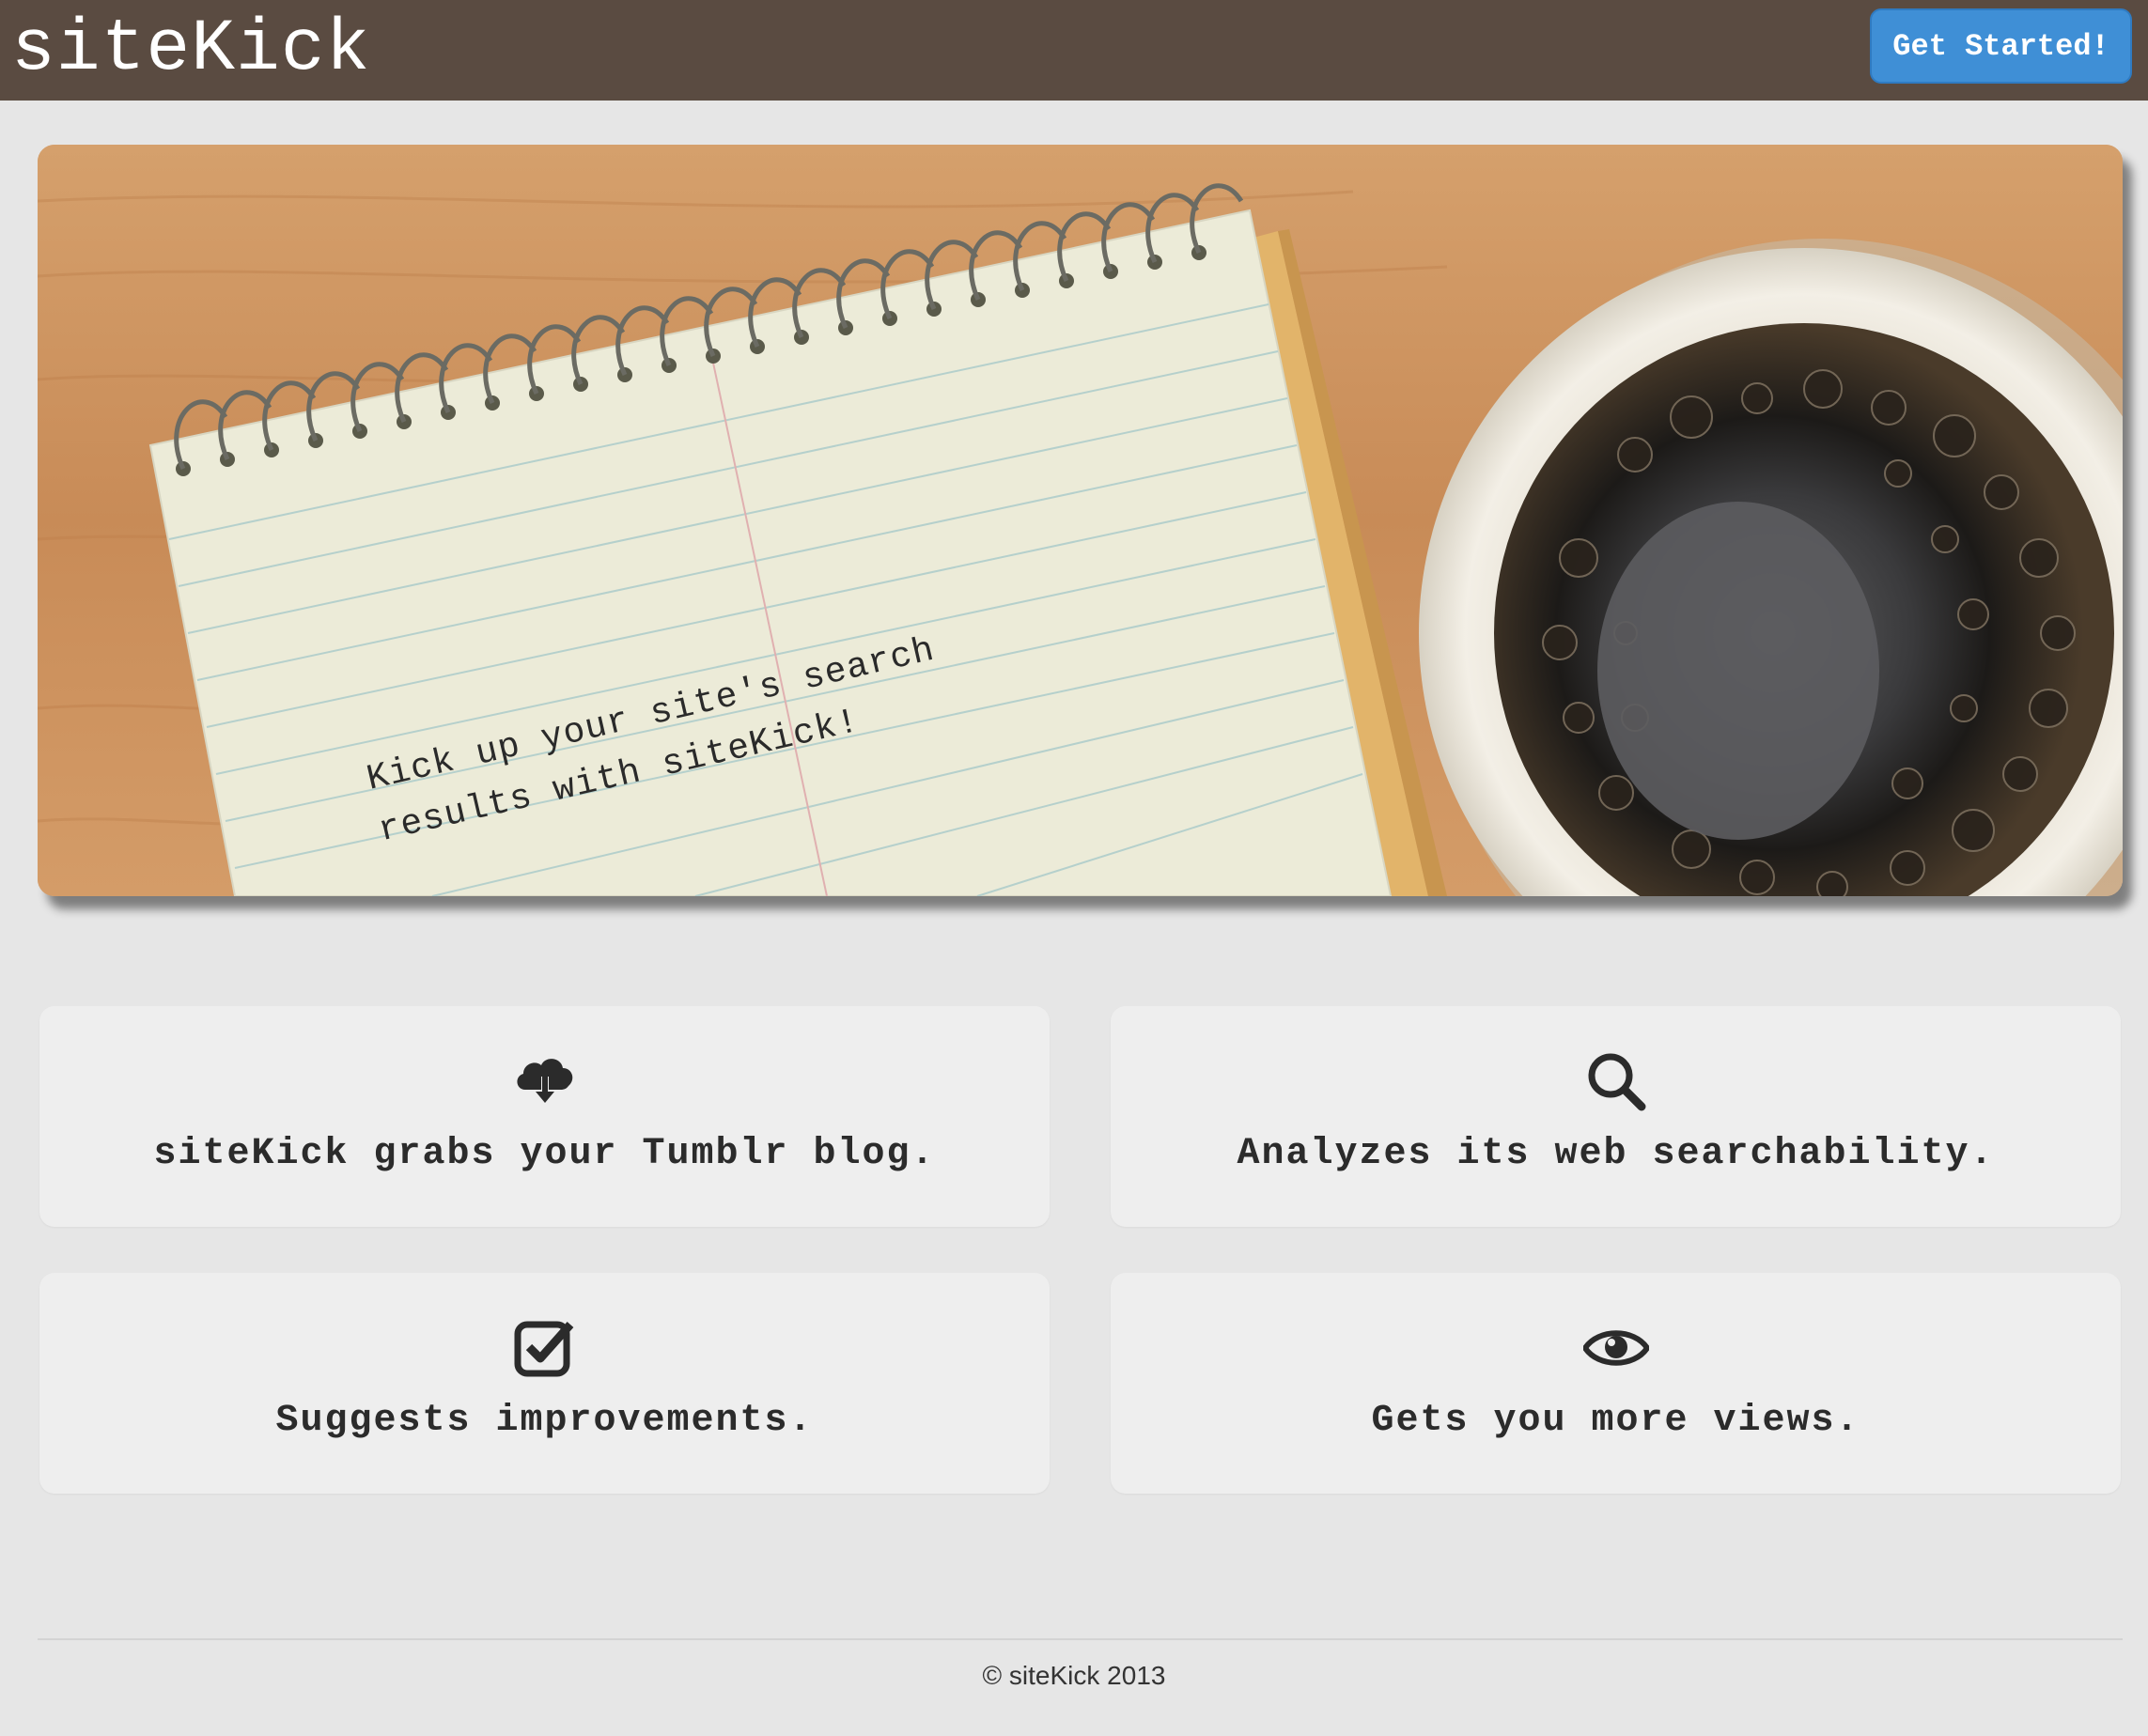 The height and width of the screenshot is (1736, 2148). I want to click on feature-label: Analyzes its web searchability., so click(1616, 1154).